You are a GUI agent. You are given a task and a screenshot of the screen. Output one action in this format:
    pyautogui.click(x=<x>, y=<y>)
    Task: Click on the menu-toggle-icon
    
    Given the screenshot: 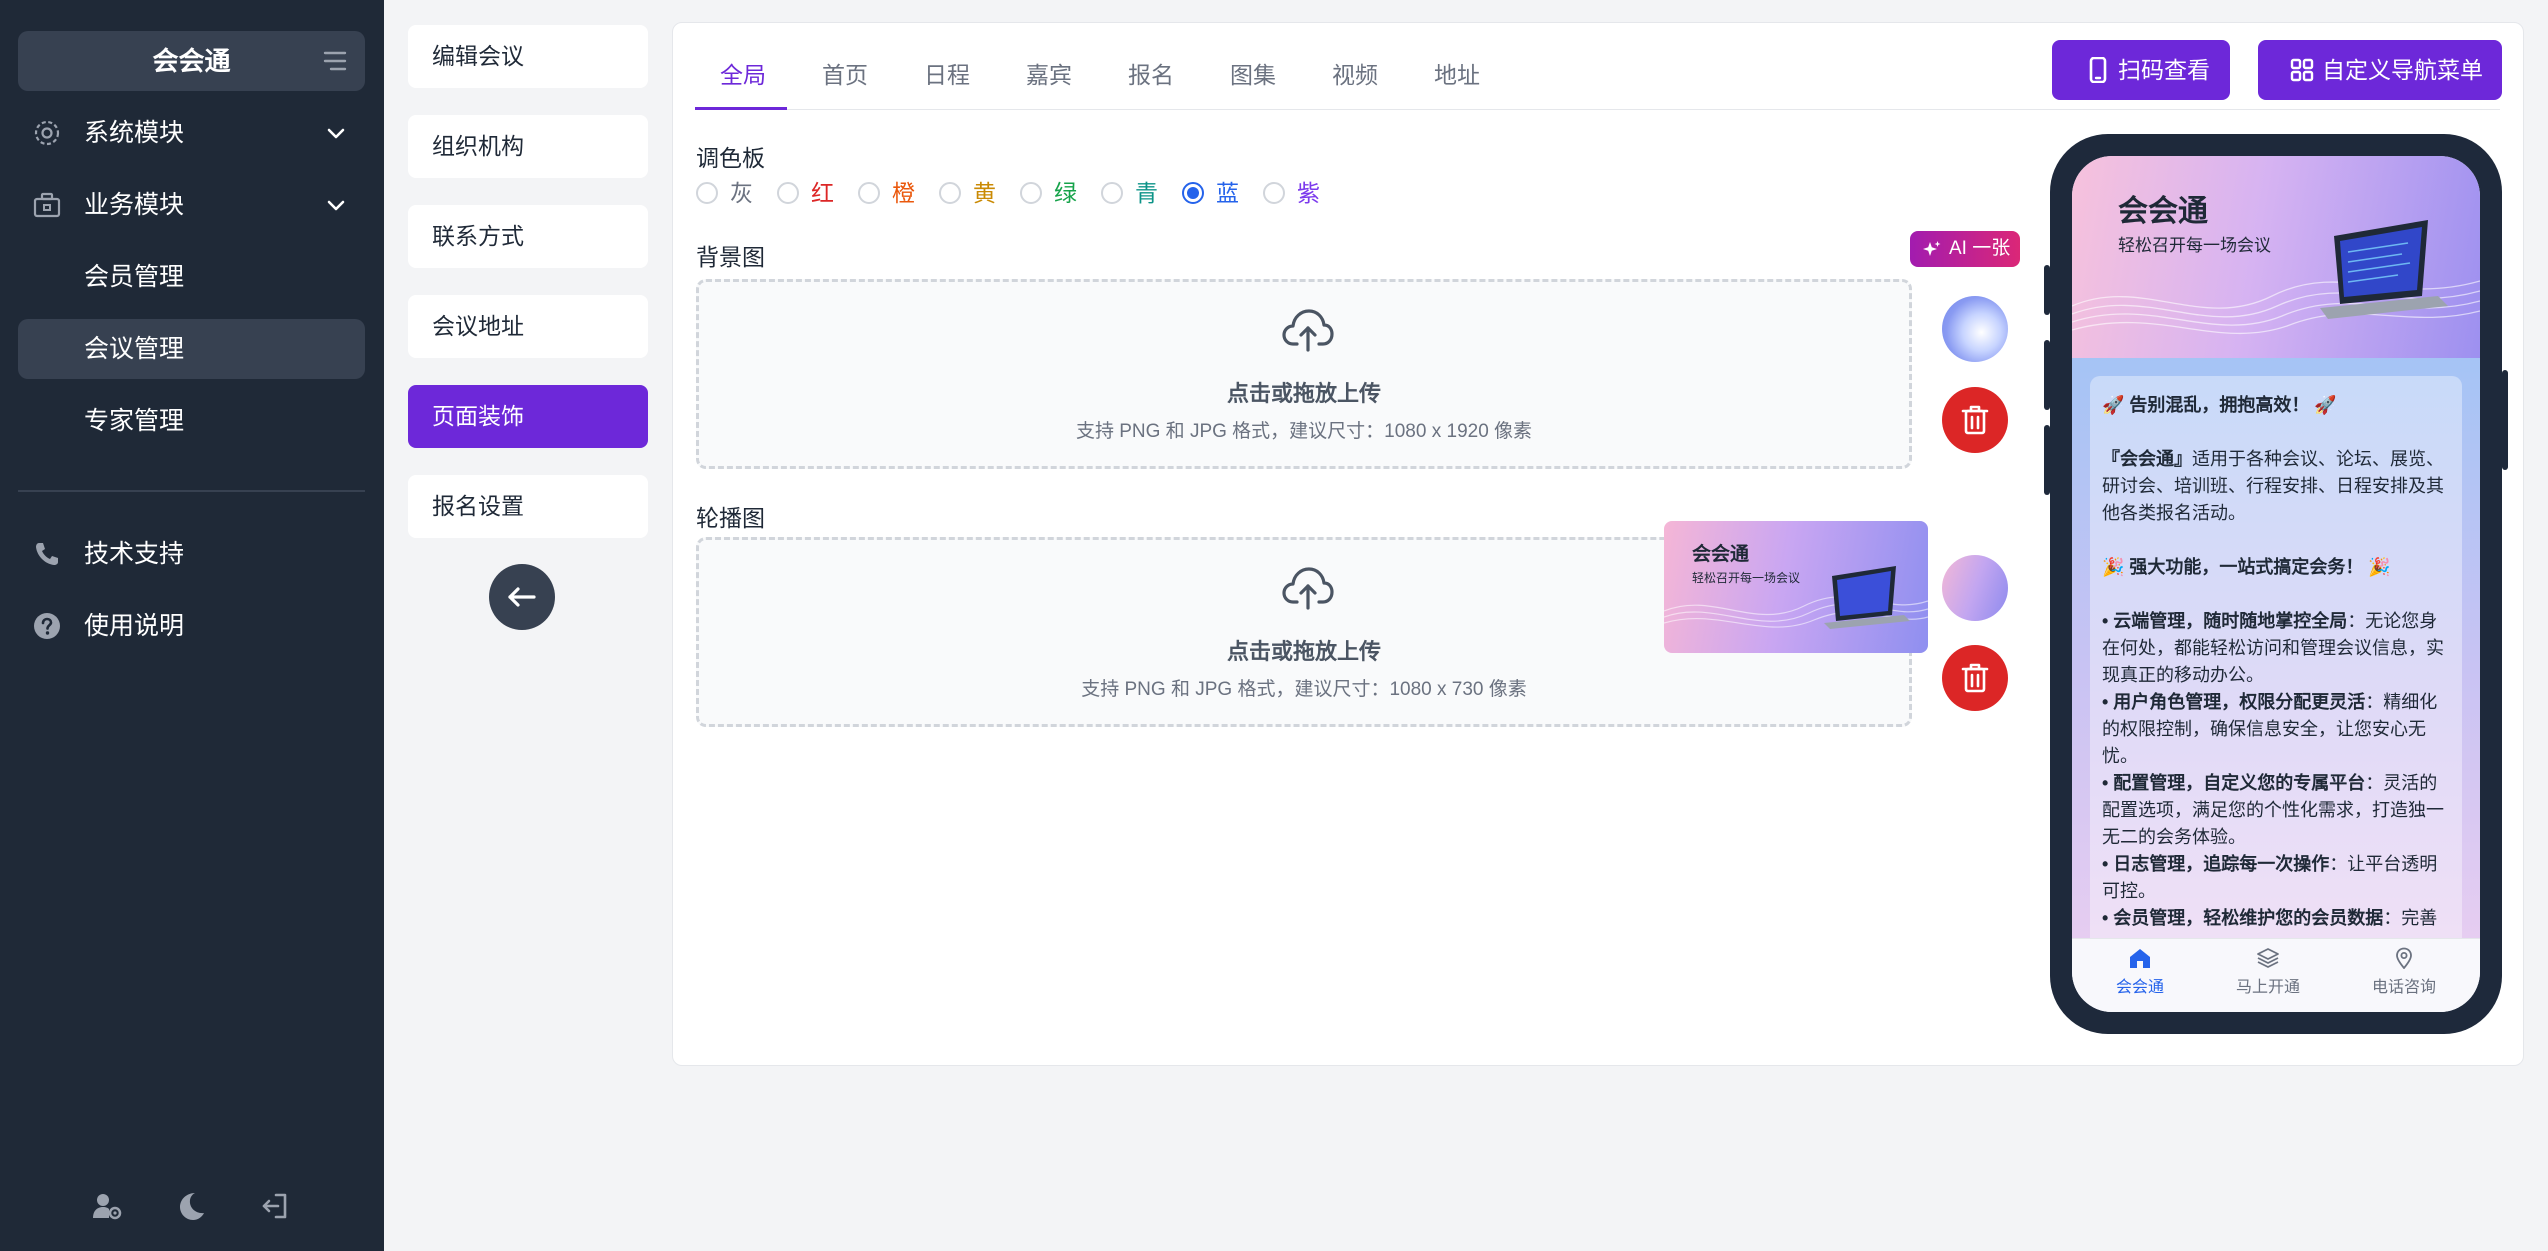 What is the action you would take?
    pyautogui.click(x=335, y=61)
    